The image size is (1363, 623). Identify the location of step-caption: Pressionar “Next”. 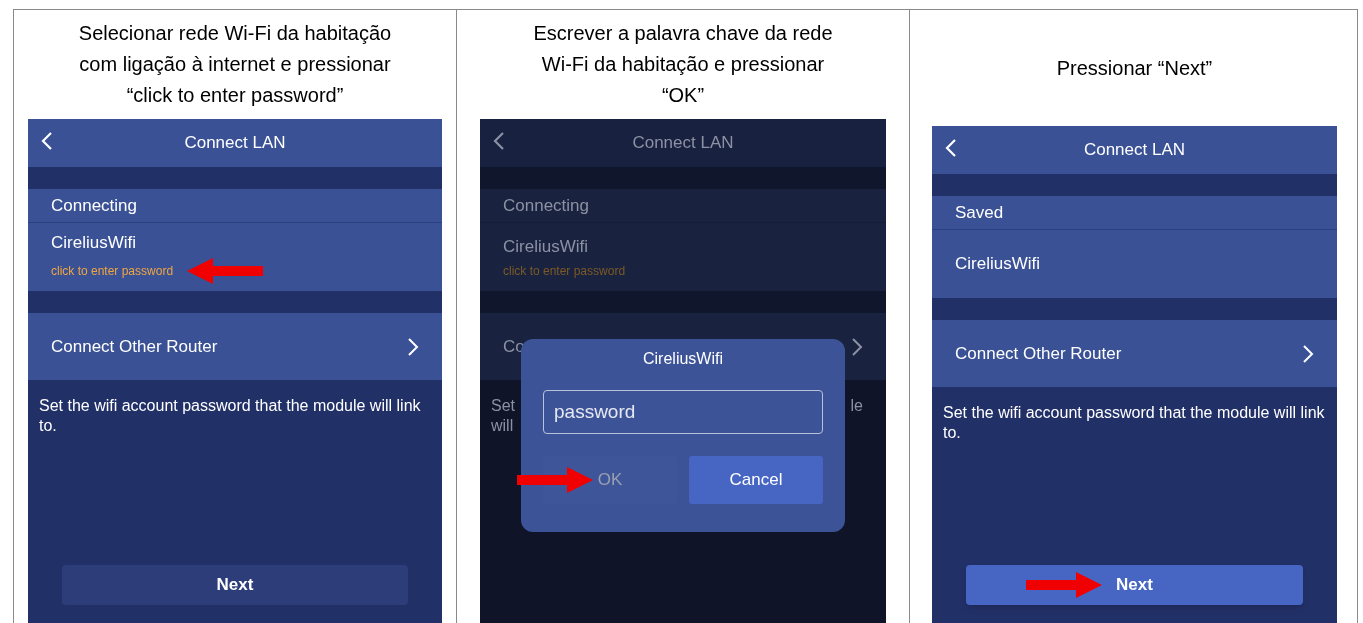
(1134, 68).